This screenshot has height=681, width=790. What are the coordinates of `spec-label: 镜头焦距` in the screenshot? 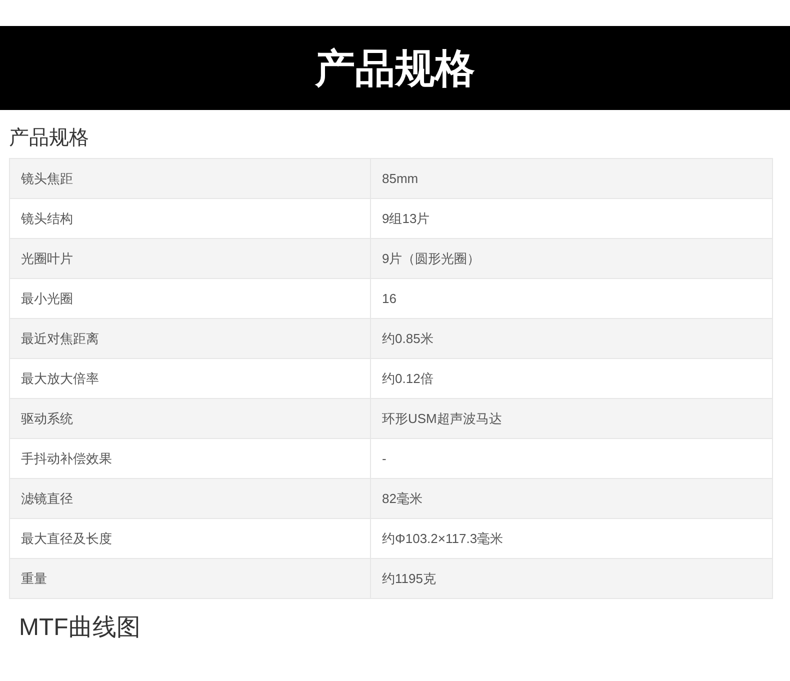 It's located at (190, 178).